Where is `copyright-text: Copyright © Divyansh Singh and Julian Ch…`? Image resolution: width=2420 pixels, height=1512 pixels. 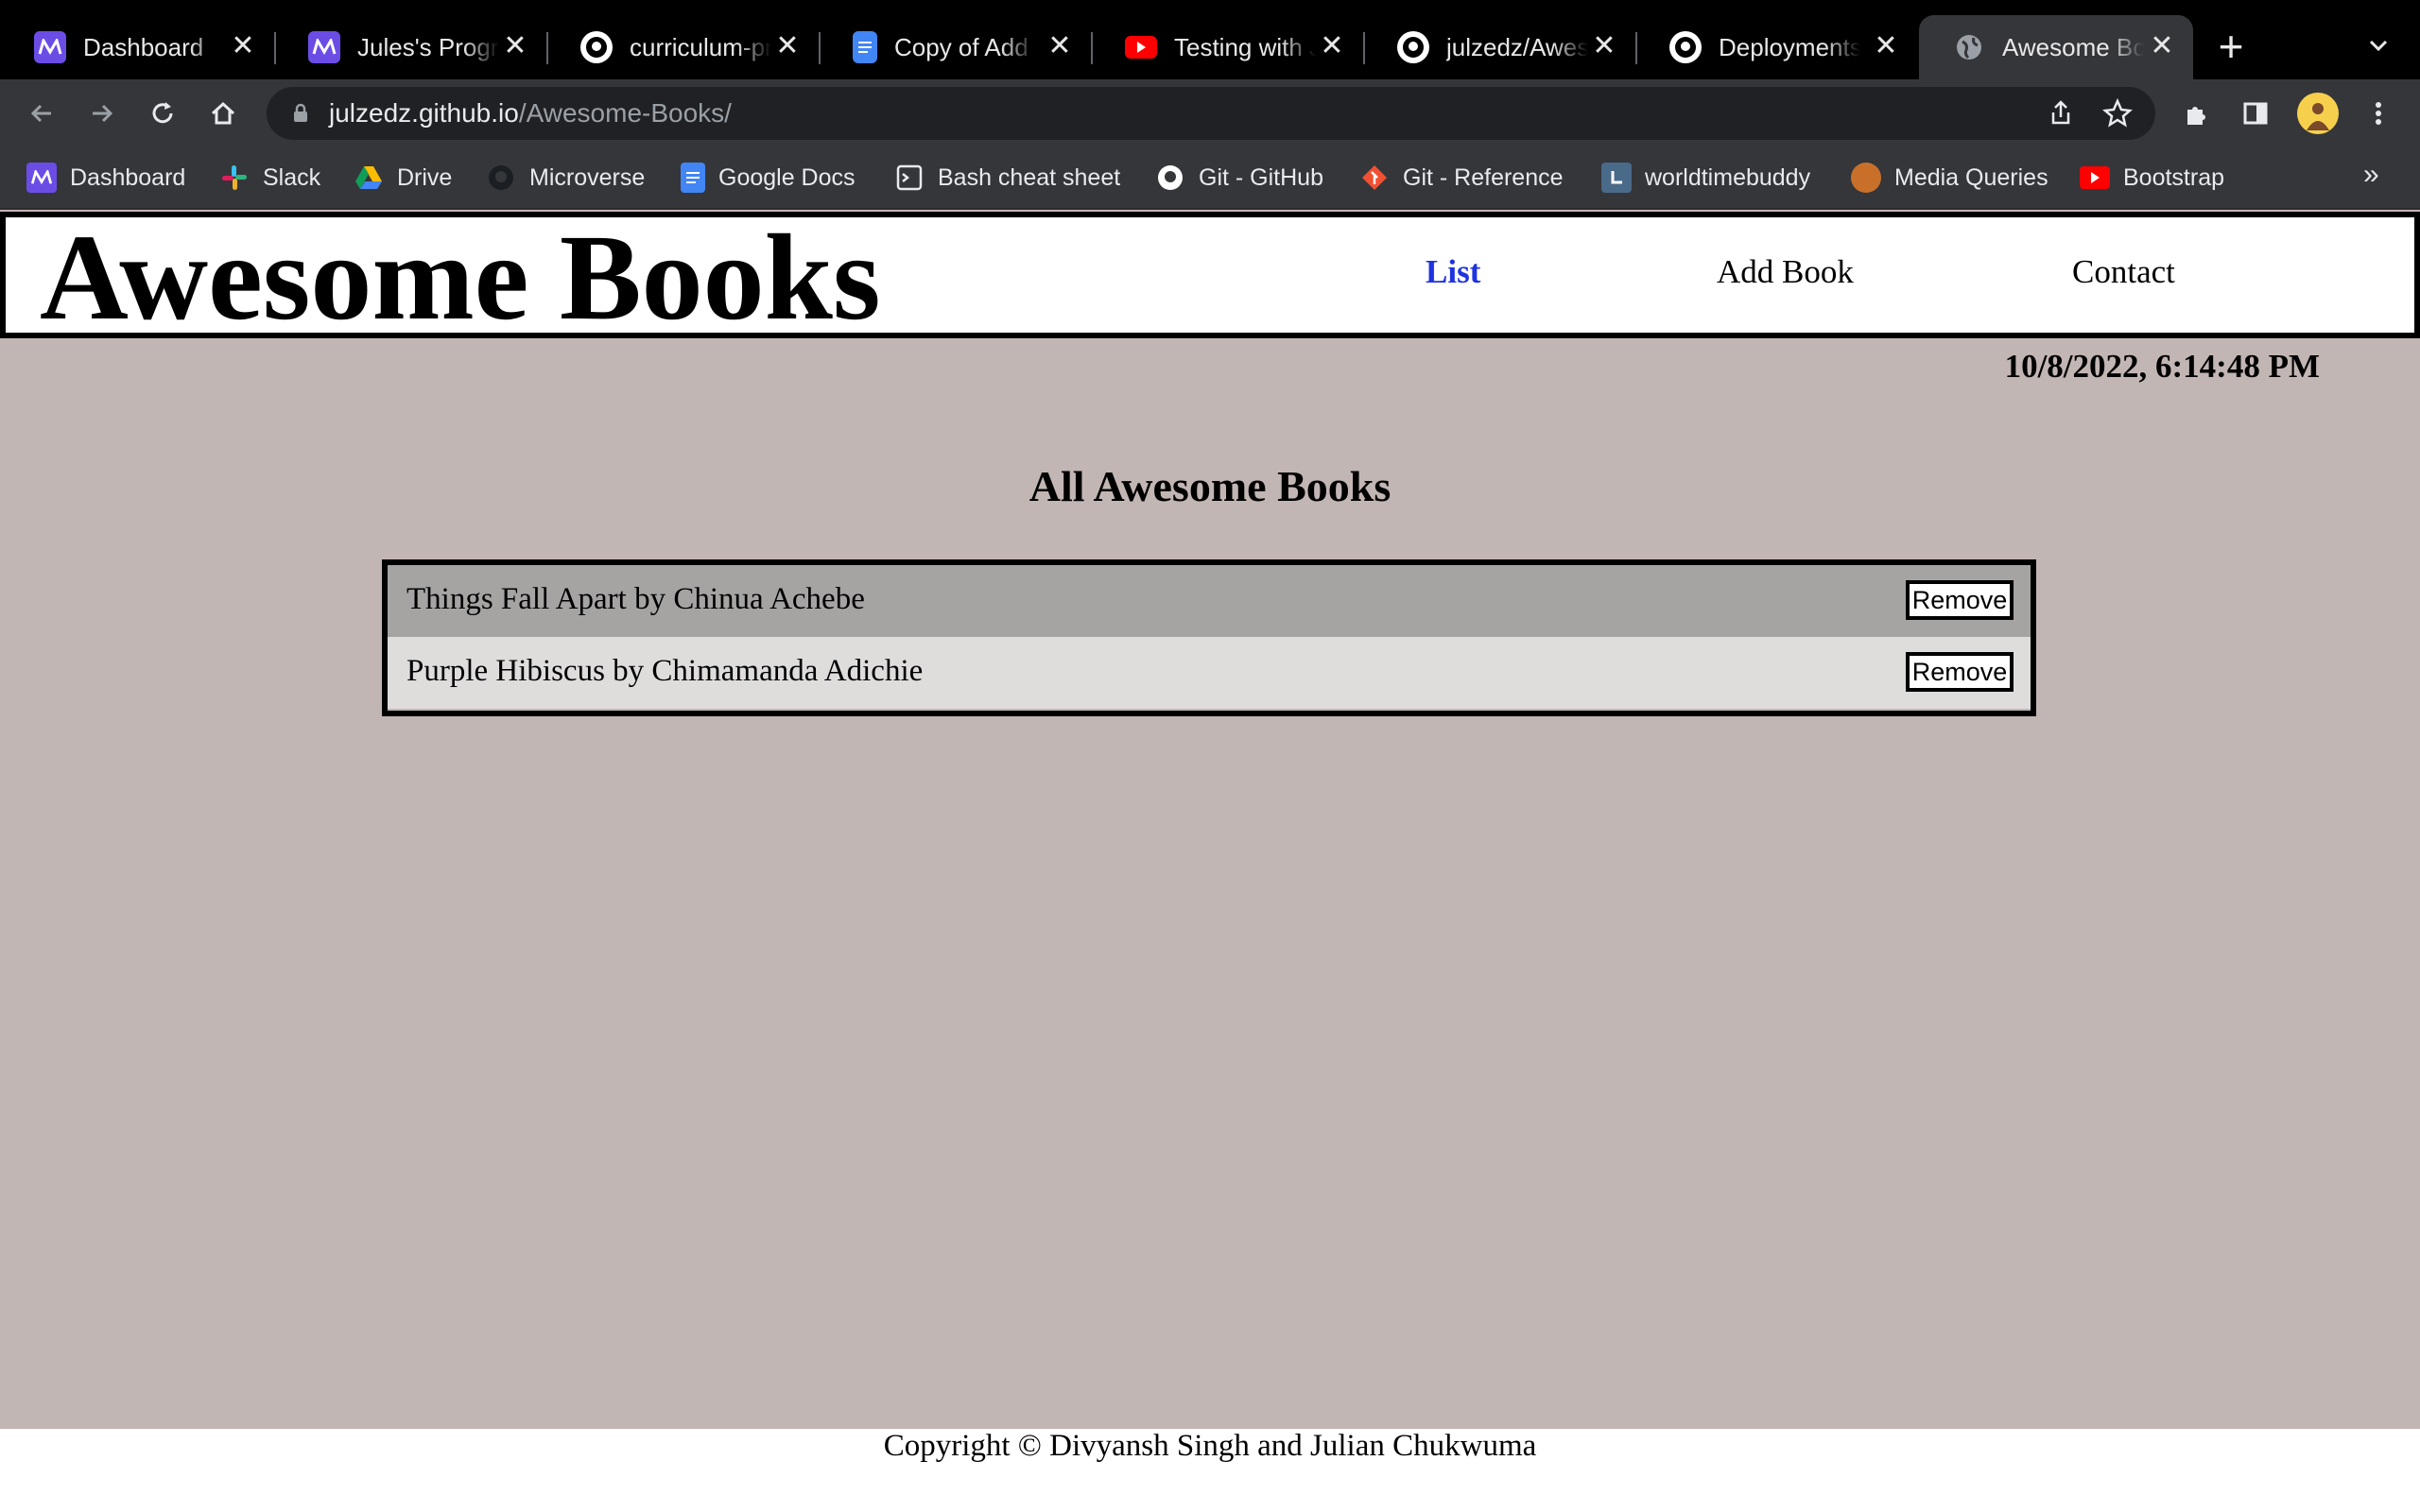 copyright-text: Copyright © Divyansh Singh and Julian Ch… is located at coordinates (1210, 1446).